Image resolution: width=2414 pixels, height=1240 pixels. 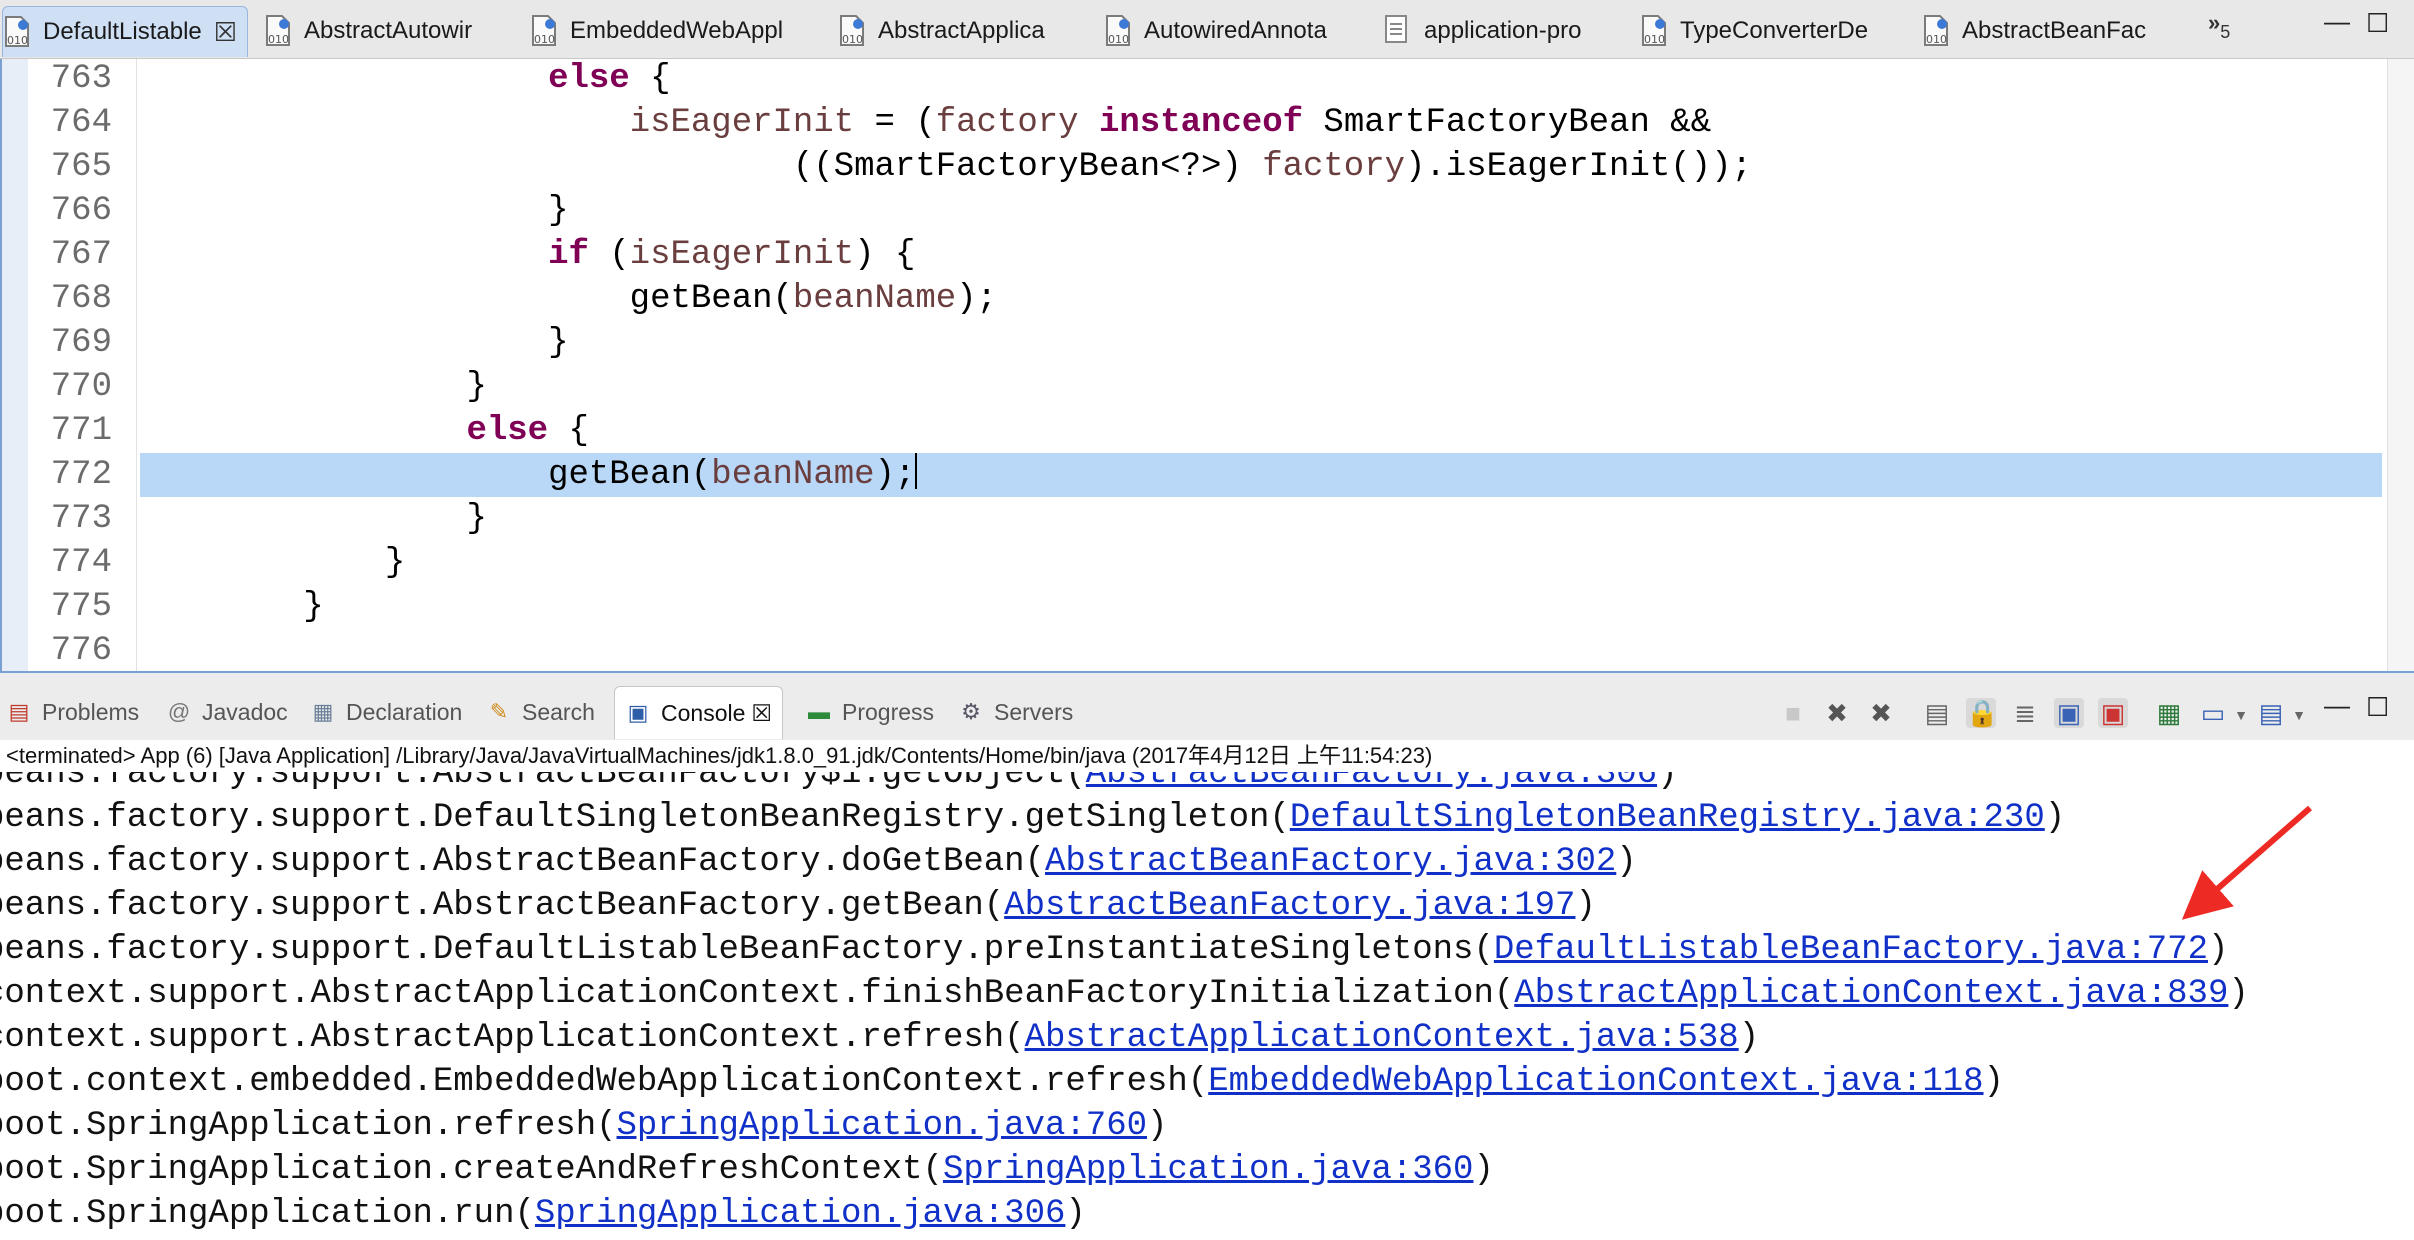 What do you see at coordinates (81, 651) in the screenshot?
I see `line-number: 776` at bounding box center [81, 651].